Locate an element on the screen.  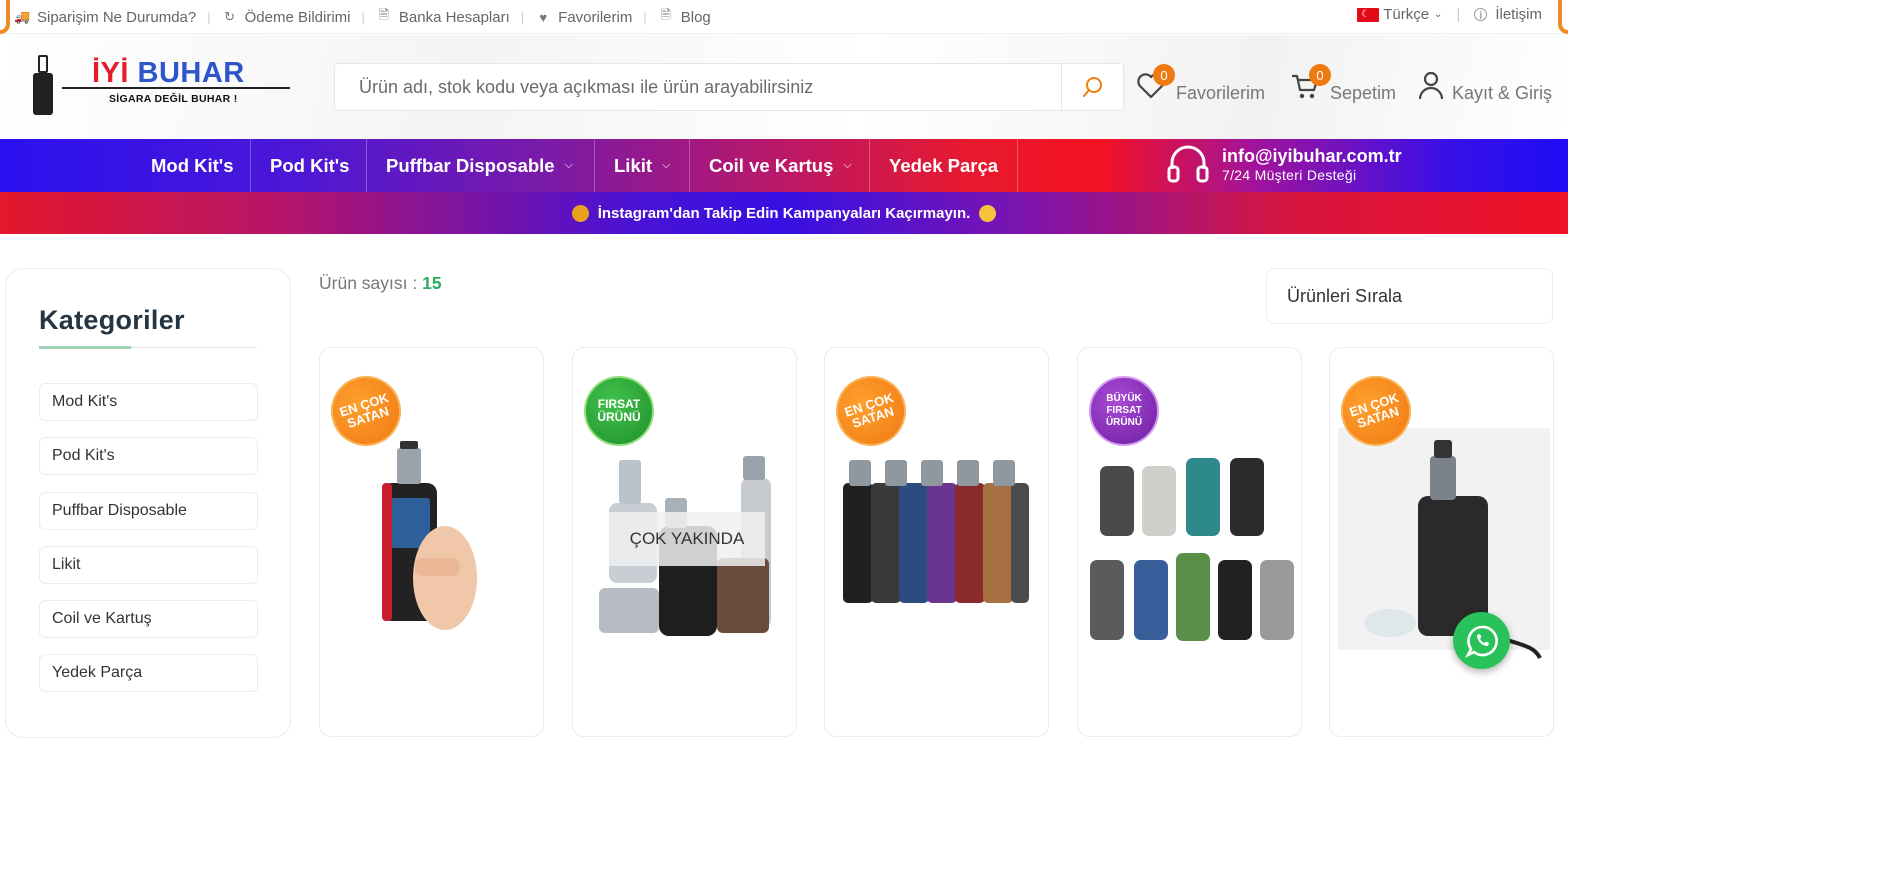
vape-mod-icon is located at coordinates (43, 85).